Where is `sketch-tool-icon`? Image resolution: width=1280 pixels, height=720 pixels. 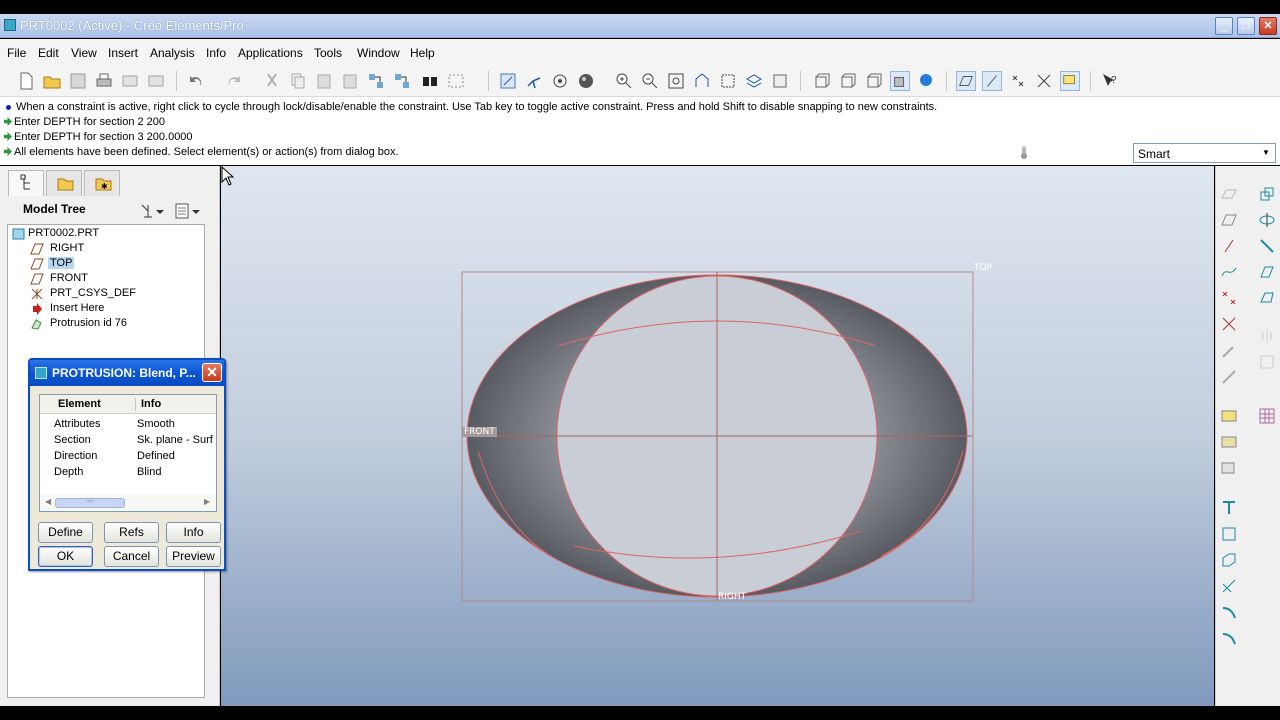
sketch-tool-icon is located at coordinates (1229, 351).